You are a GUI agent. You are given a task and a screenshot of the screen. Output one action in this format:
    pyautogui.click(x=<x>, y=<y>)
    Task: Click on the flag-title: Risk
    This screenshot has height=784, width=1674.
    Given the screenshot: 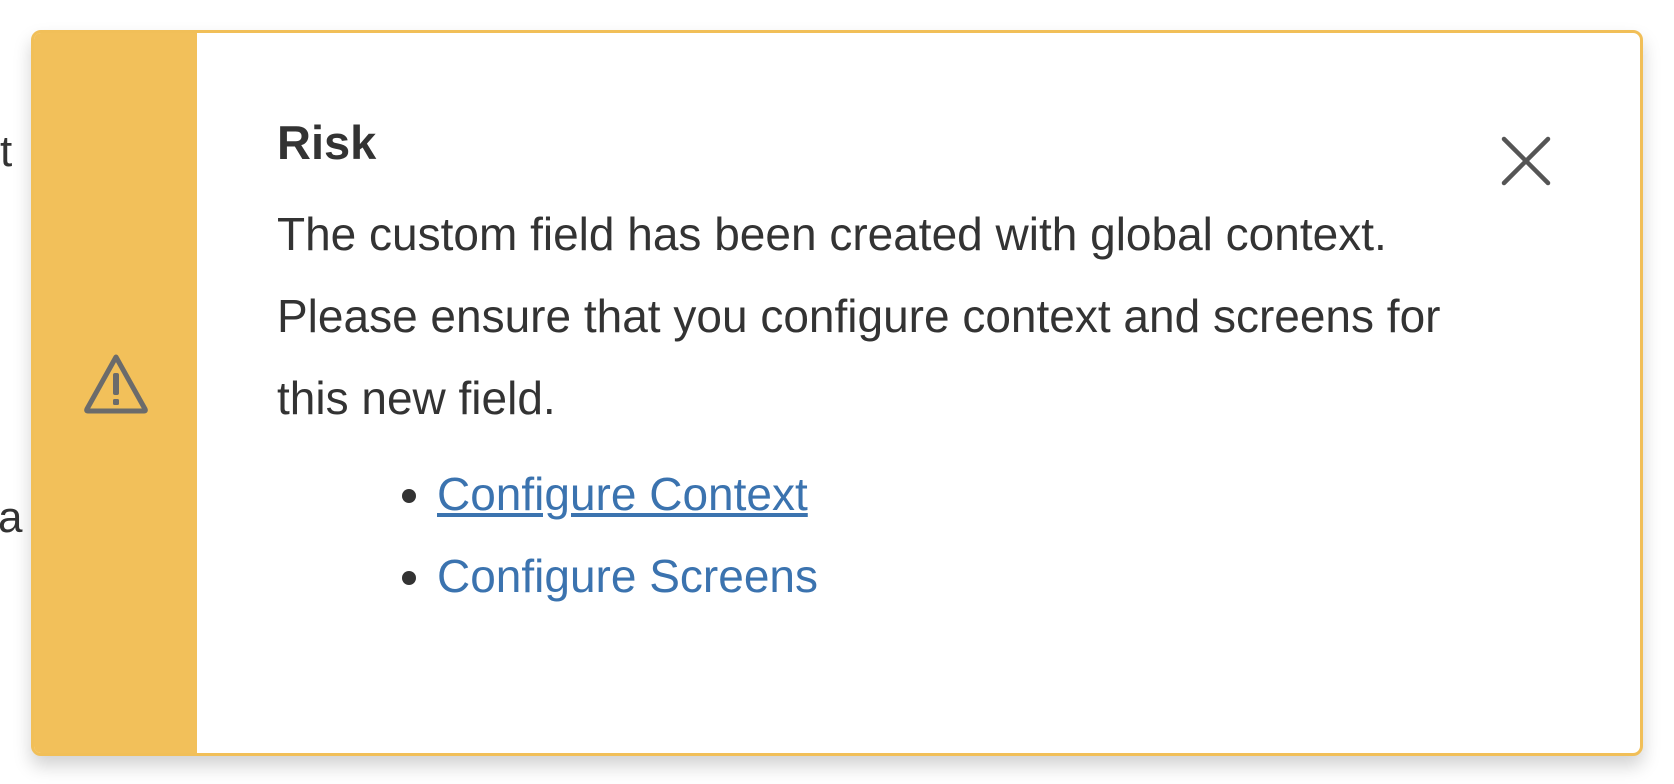 What is the action you would take?
    pyautogui.click(x=327, y=142)
    